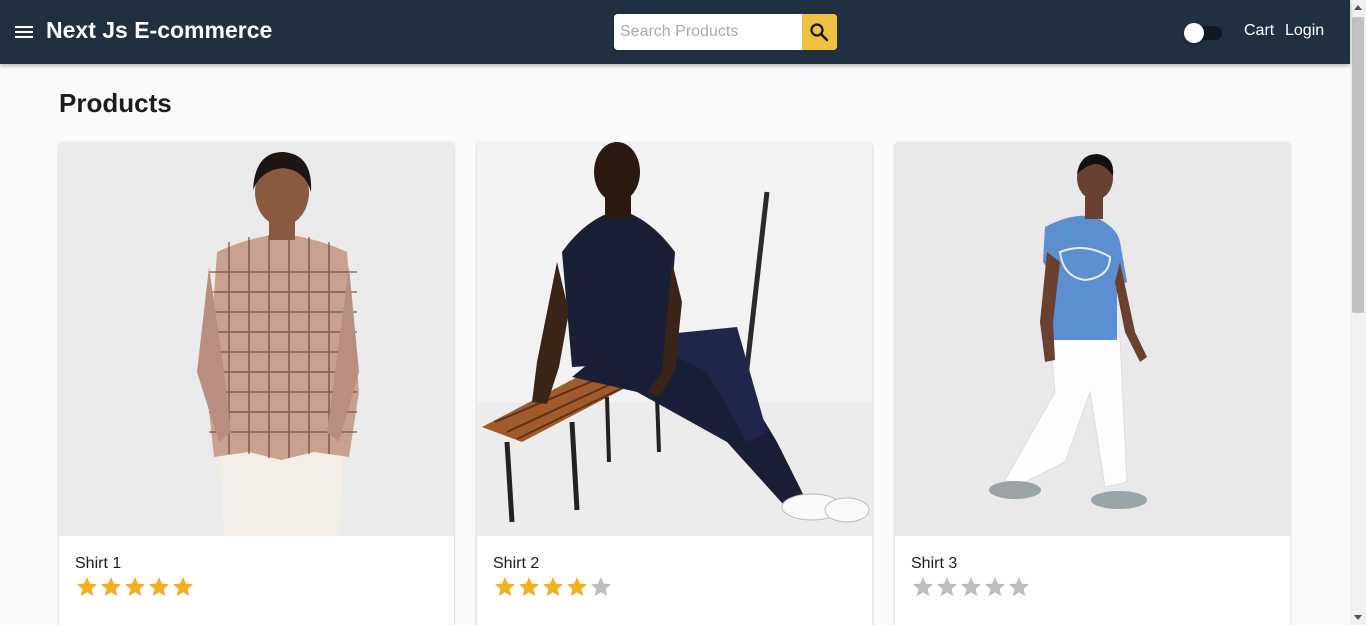 The height and width of the screenshot is (625, 1366). Describe the element at coordinates (1259, 31) in the screenshot. I see `cart-link: Cart` at that location.